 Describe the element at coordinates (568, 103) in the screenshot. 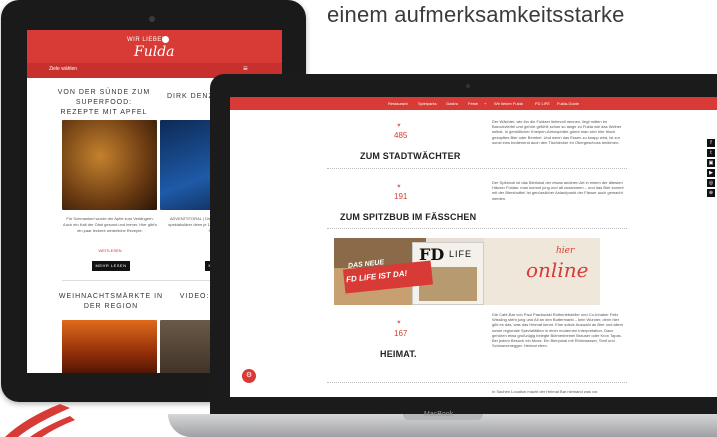

I see `nav-item: Fulda-Guide` at that location.